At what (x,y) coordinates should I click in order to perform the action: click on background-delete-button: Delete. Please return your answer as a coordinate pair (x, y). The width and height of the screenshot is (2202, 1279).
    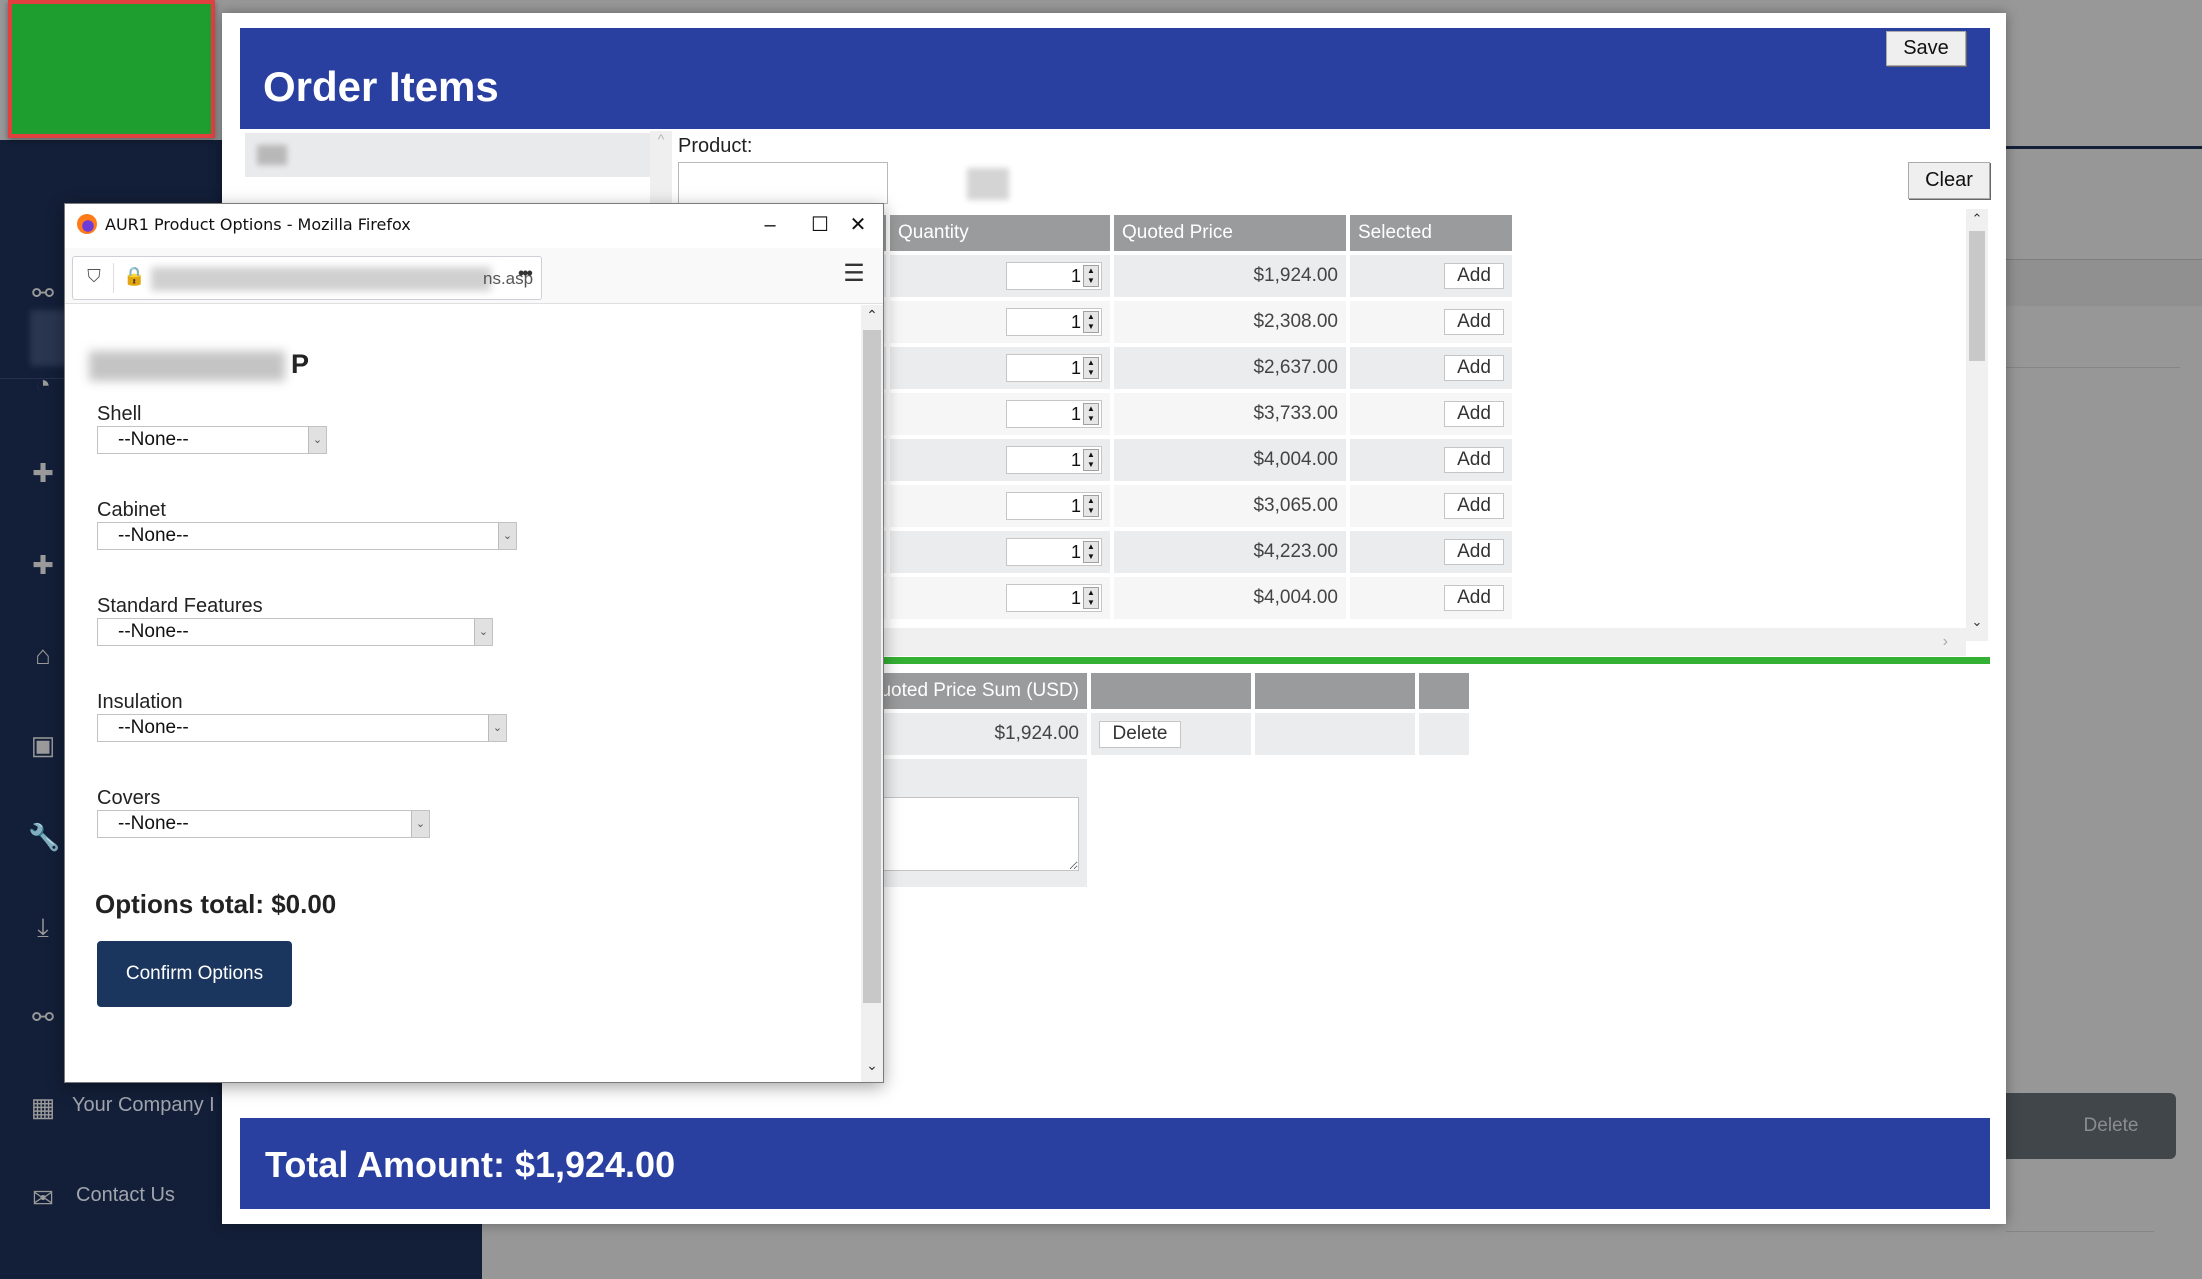
    Looking at the image, I should click on (2091, 1126).